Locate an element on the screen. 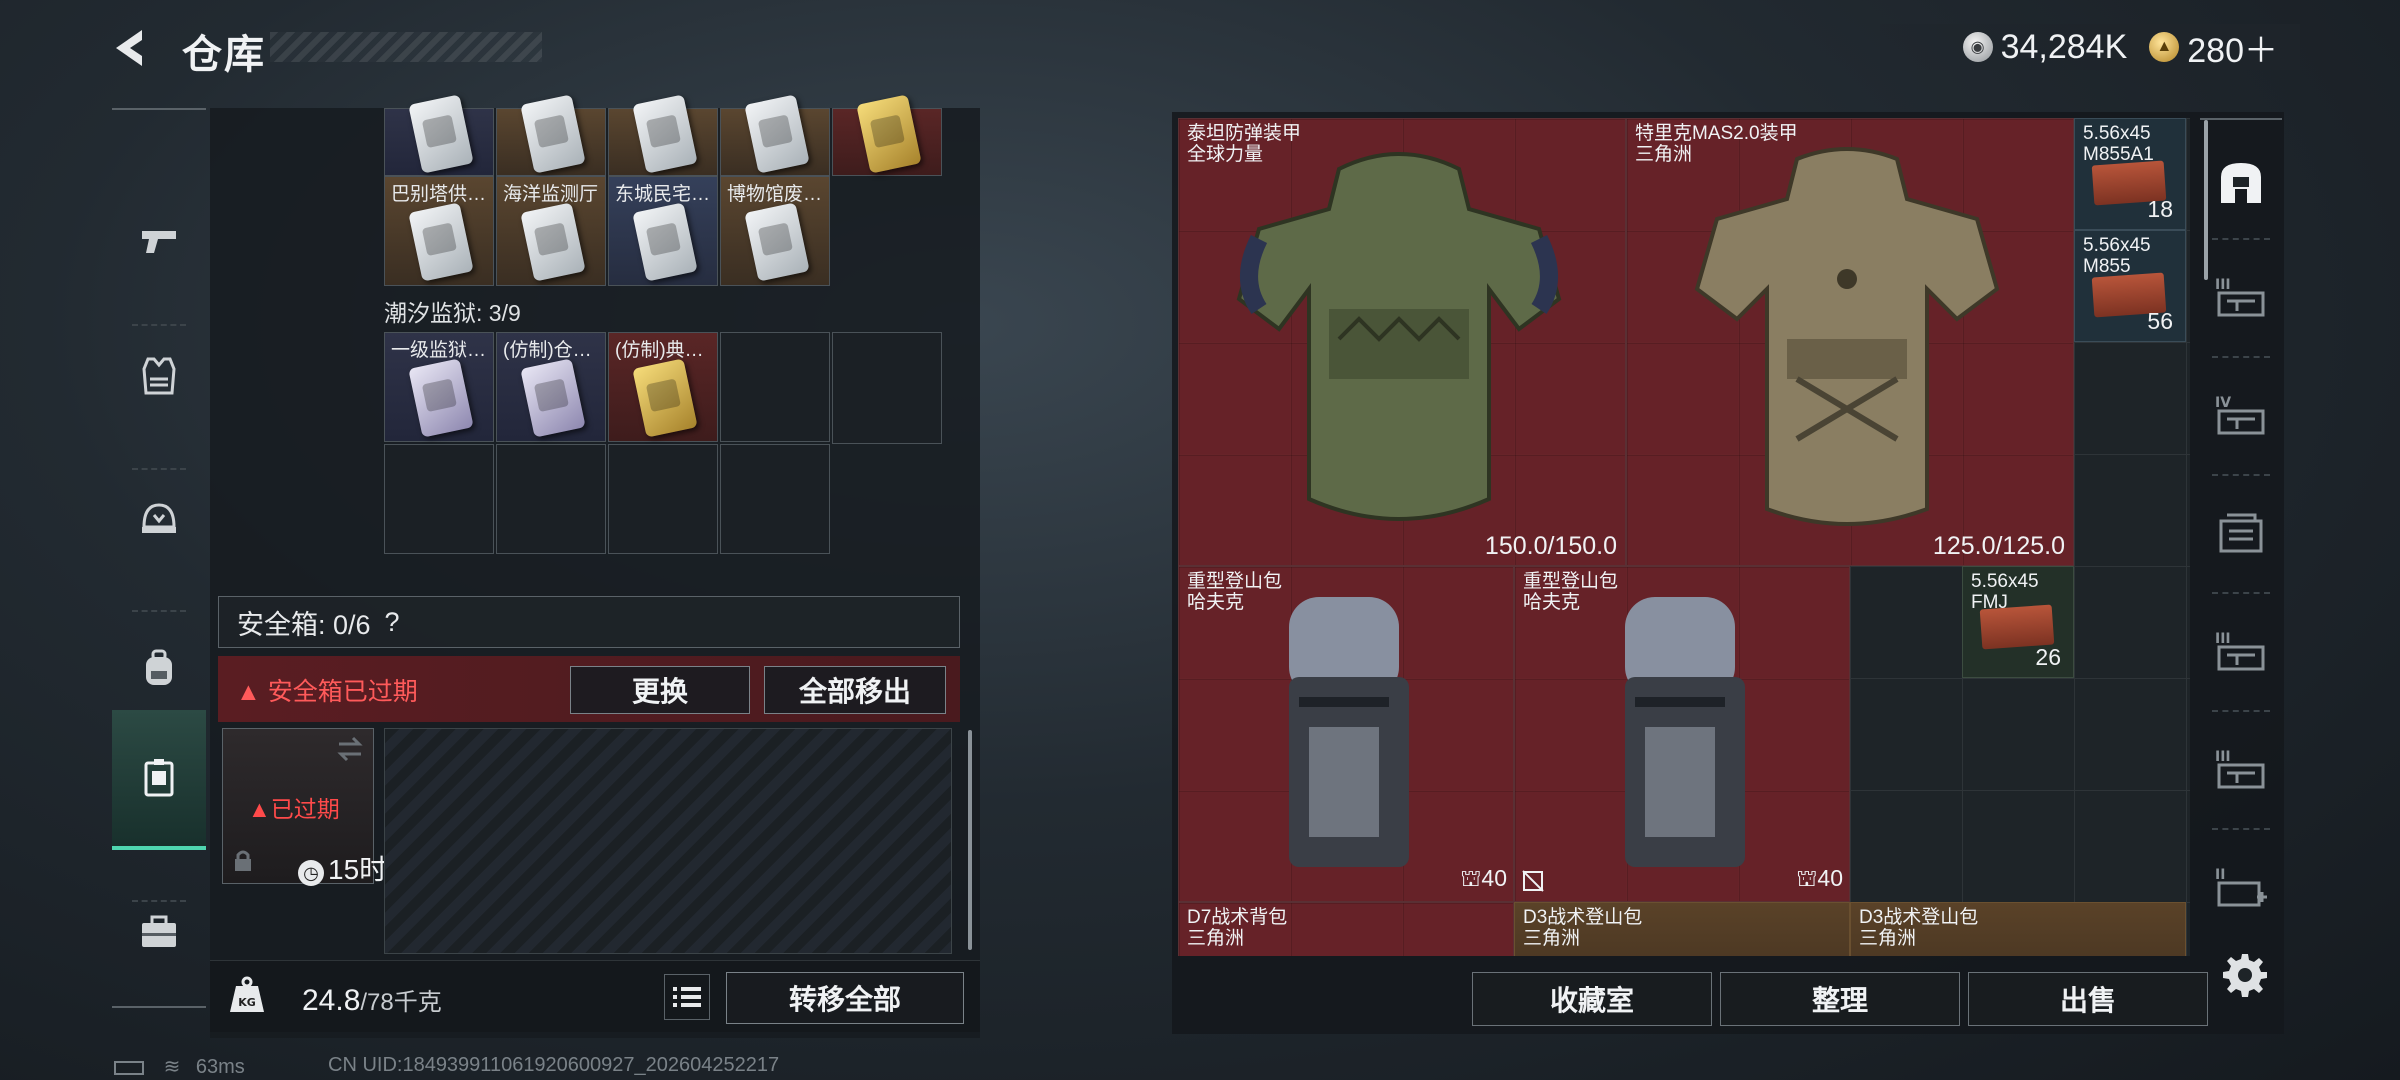  title-decoration is located at coordinates (406, 47).